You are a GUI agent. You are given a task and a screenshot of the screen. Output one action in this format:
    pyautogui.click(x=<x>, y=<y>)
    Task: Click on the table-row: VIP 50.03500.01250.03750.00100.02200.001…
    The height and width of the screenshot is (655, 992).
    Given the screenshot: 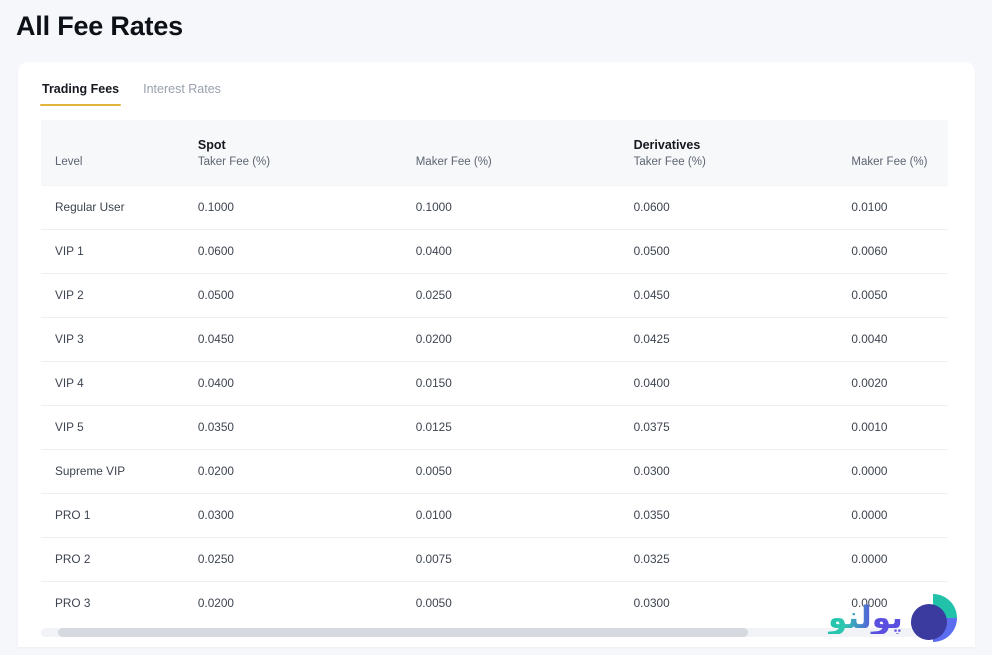 What is the action you would take?
    pyautogui.click(x=494, y=426)
    